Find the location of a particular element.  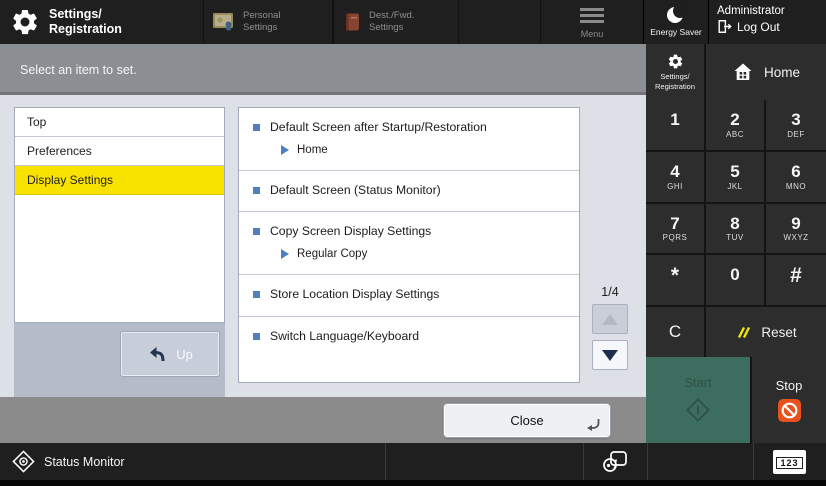

screen-title-line1: Settings/ is located at coordinates (75, 14).